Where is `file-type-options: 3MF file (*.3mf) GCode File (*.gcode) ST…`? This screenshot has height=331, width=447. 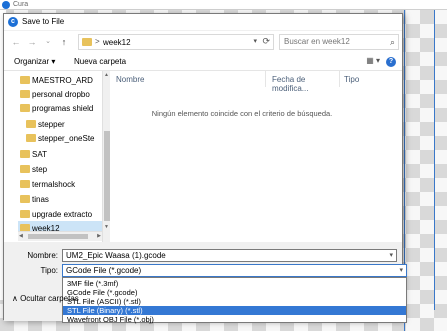 file-type-options: 3MF file (*.3mf) GCode File (*.gcode) ST… is located at coordinates (234, 300).